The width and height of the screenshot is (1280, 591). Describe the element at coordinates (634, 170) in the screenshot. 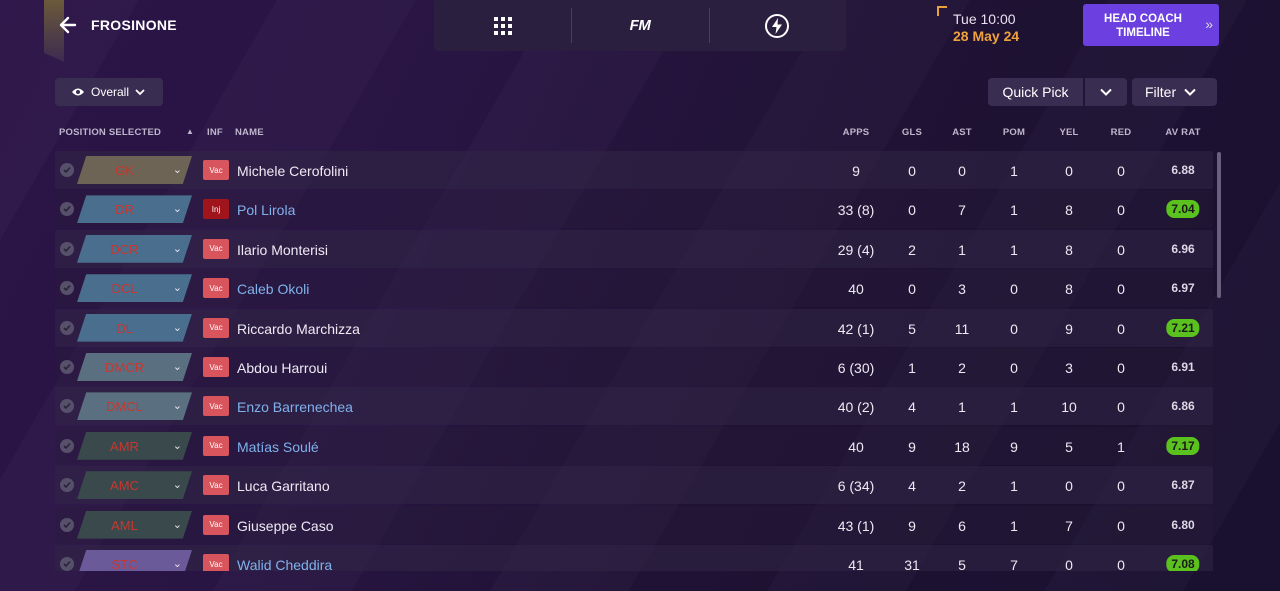

I see `table-row: GK ⌄ Vac Michele Cerofolini 9 0 0 1 0 0 6.88` at that location.